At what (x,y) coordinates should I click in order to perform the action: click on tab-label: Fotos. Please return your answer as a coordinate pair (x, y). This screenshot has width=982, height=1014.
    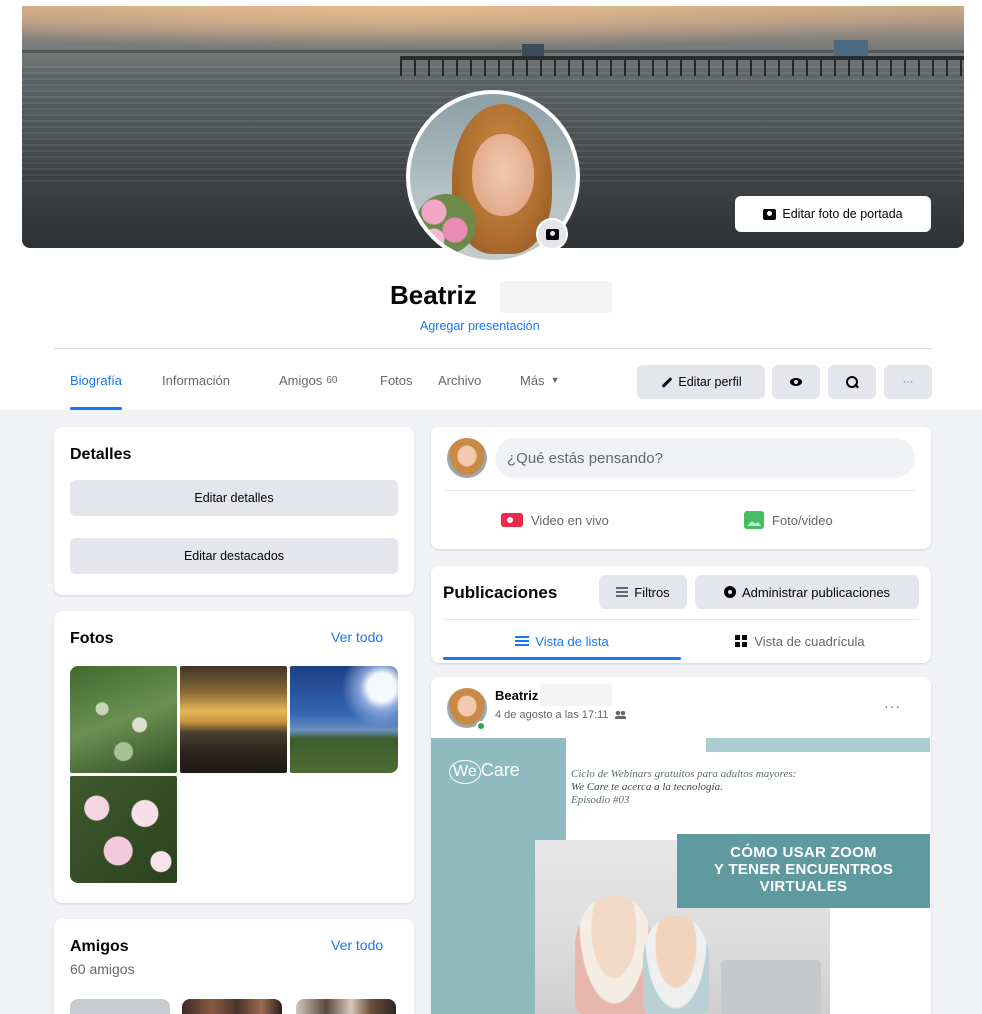
    Looking at the image, I should click on (396, 380).